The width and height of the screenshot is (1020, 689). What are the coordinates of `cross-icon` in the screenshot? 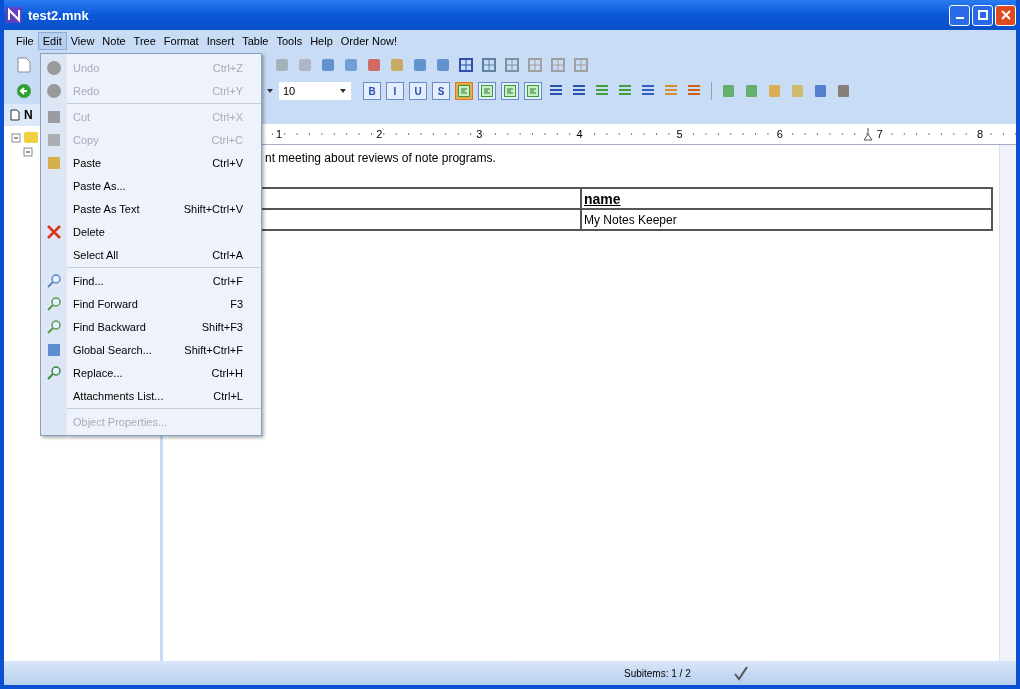 It's located at (54, 231).